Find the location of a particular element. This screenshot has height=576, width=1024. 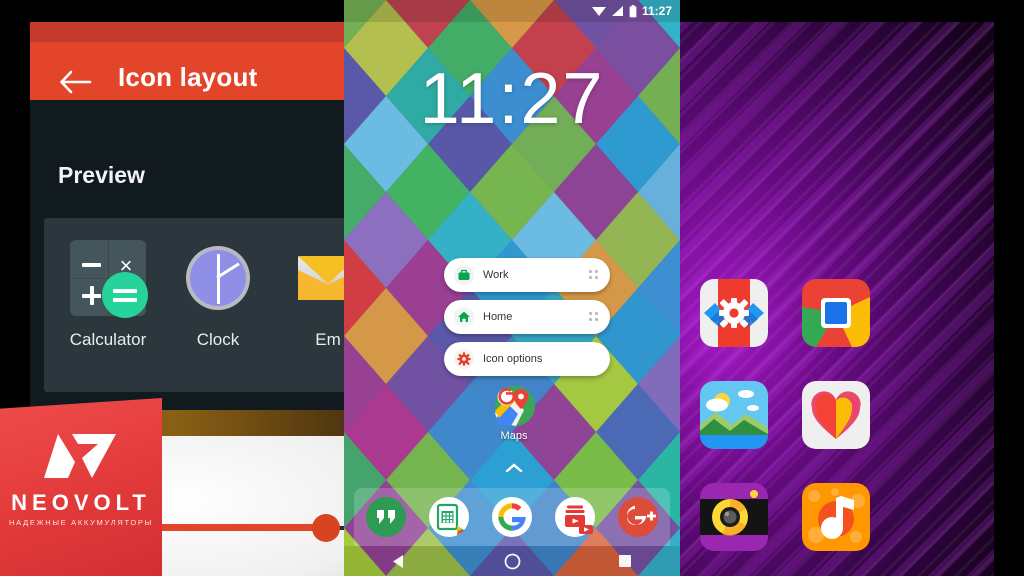

app-bar-shade is located at coordinates (190, 32).